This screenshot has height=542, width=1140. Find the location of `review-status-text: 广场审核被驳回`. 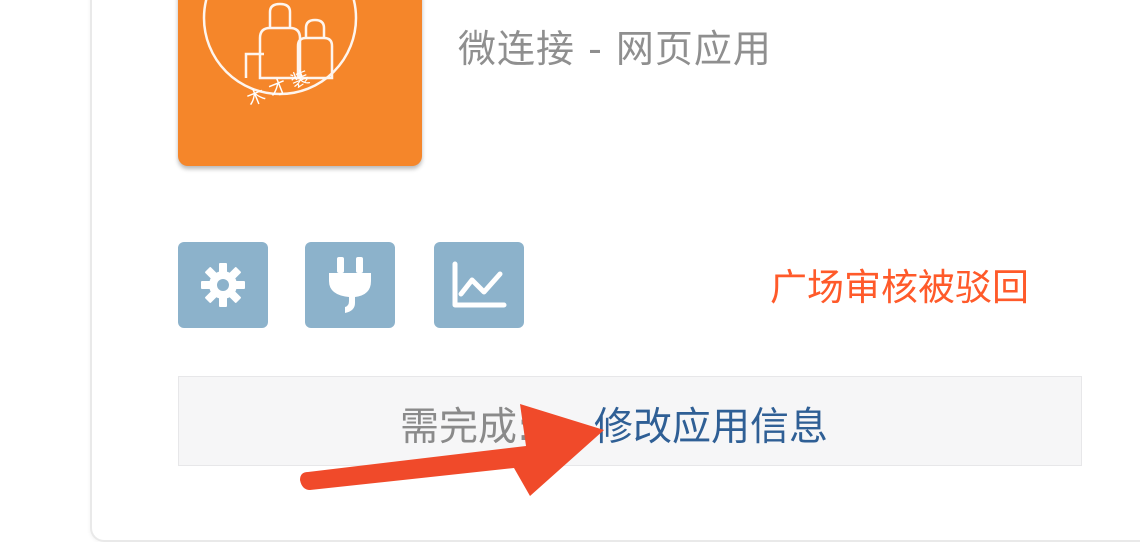

review-status-text: 广场审核被驳回 is located at coordinates (899, 287).